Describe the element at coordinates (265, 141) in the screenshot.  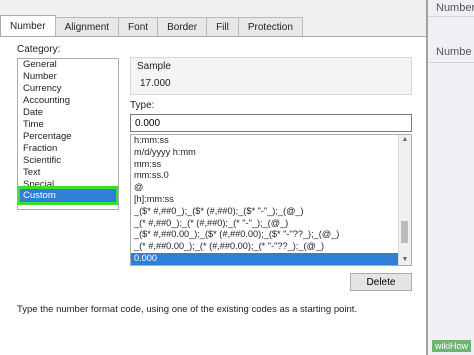
I see `format-item: h:mm:ss` at that location.